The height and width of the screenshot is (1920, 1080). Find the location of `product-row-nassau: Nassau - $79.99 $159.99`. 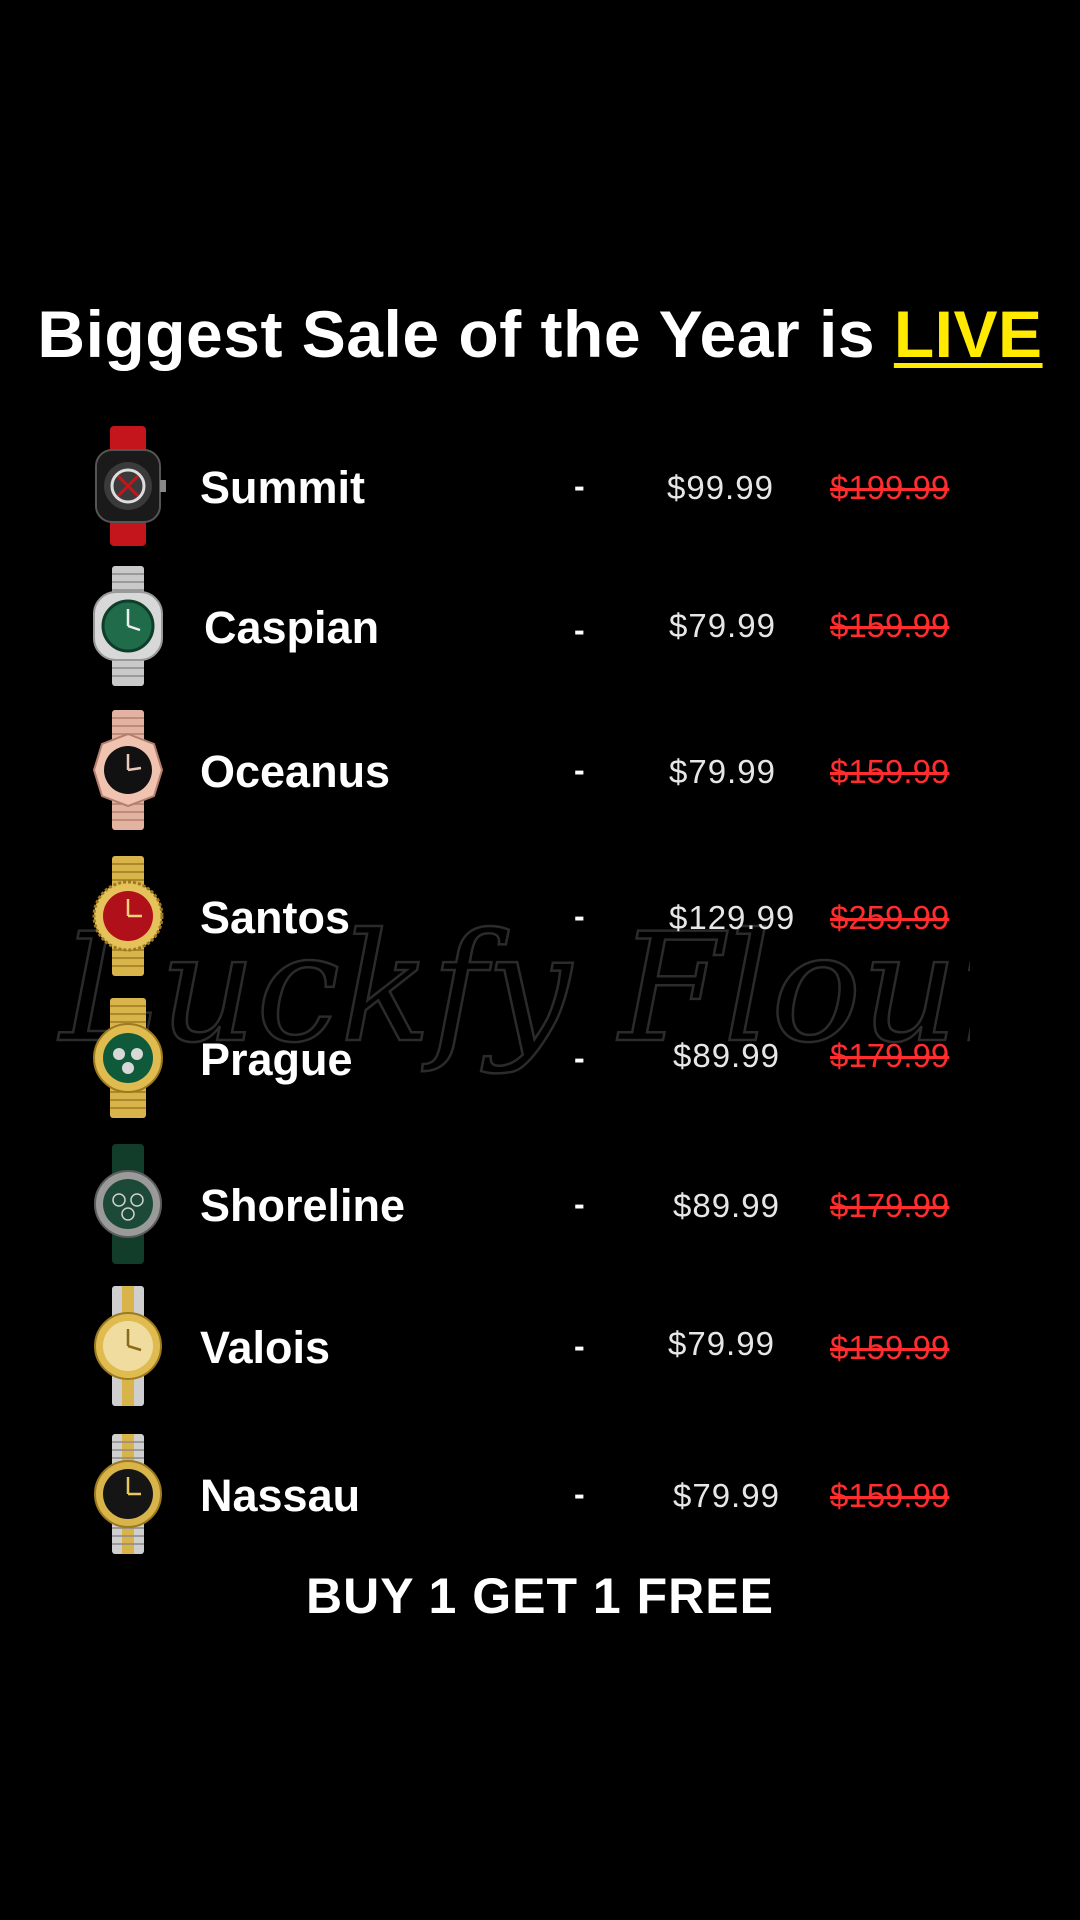

product-row-nassau: Nassau - $79.99 $159.99 is located at coordinates (540, 1494).